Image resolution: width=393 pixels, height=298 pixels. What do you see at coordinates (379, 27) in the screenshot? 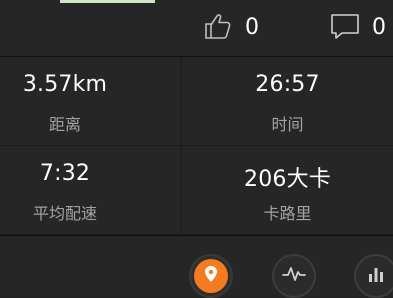
I see `comment-count: 0` at bounding box center [379, 27].